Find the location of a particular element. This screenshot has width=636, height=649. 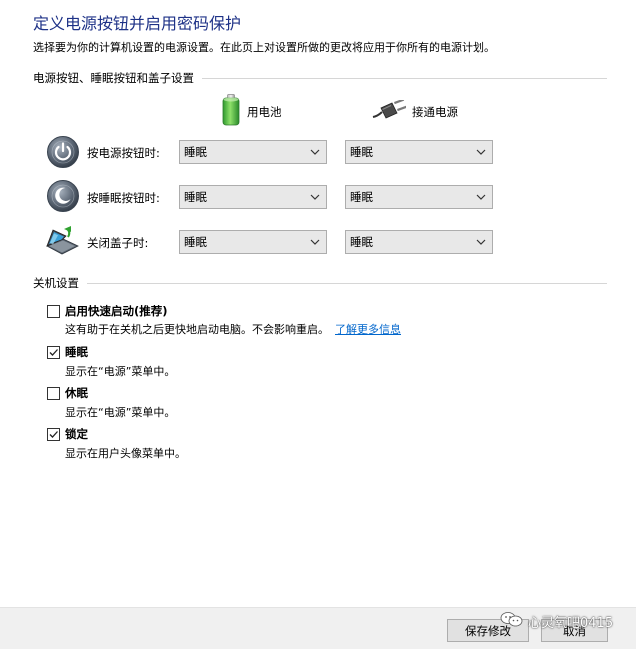

lock-description: 显示在用户头像菜单中。 is located at coordinates (125, 453).